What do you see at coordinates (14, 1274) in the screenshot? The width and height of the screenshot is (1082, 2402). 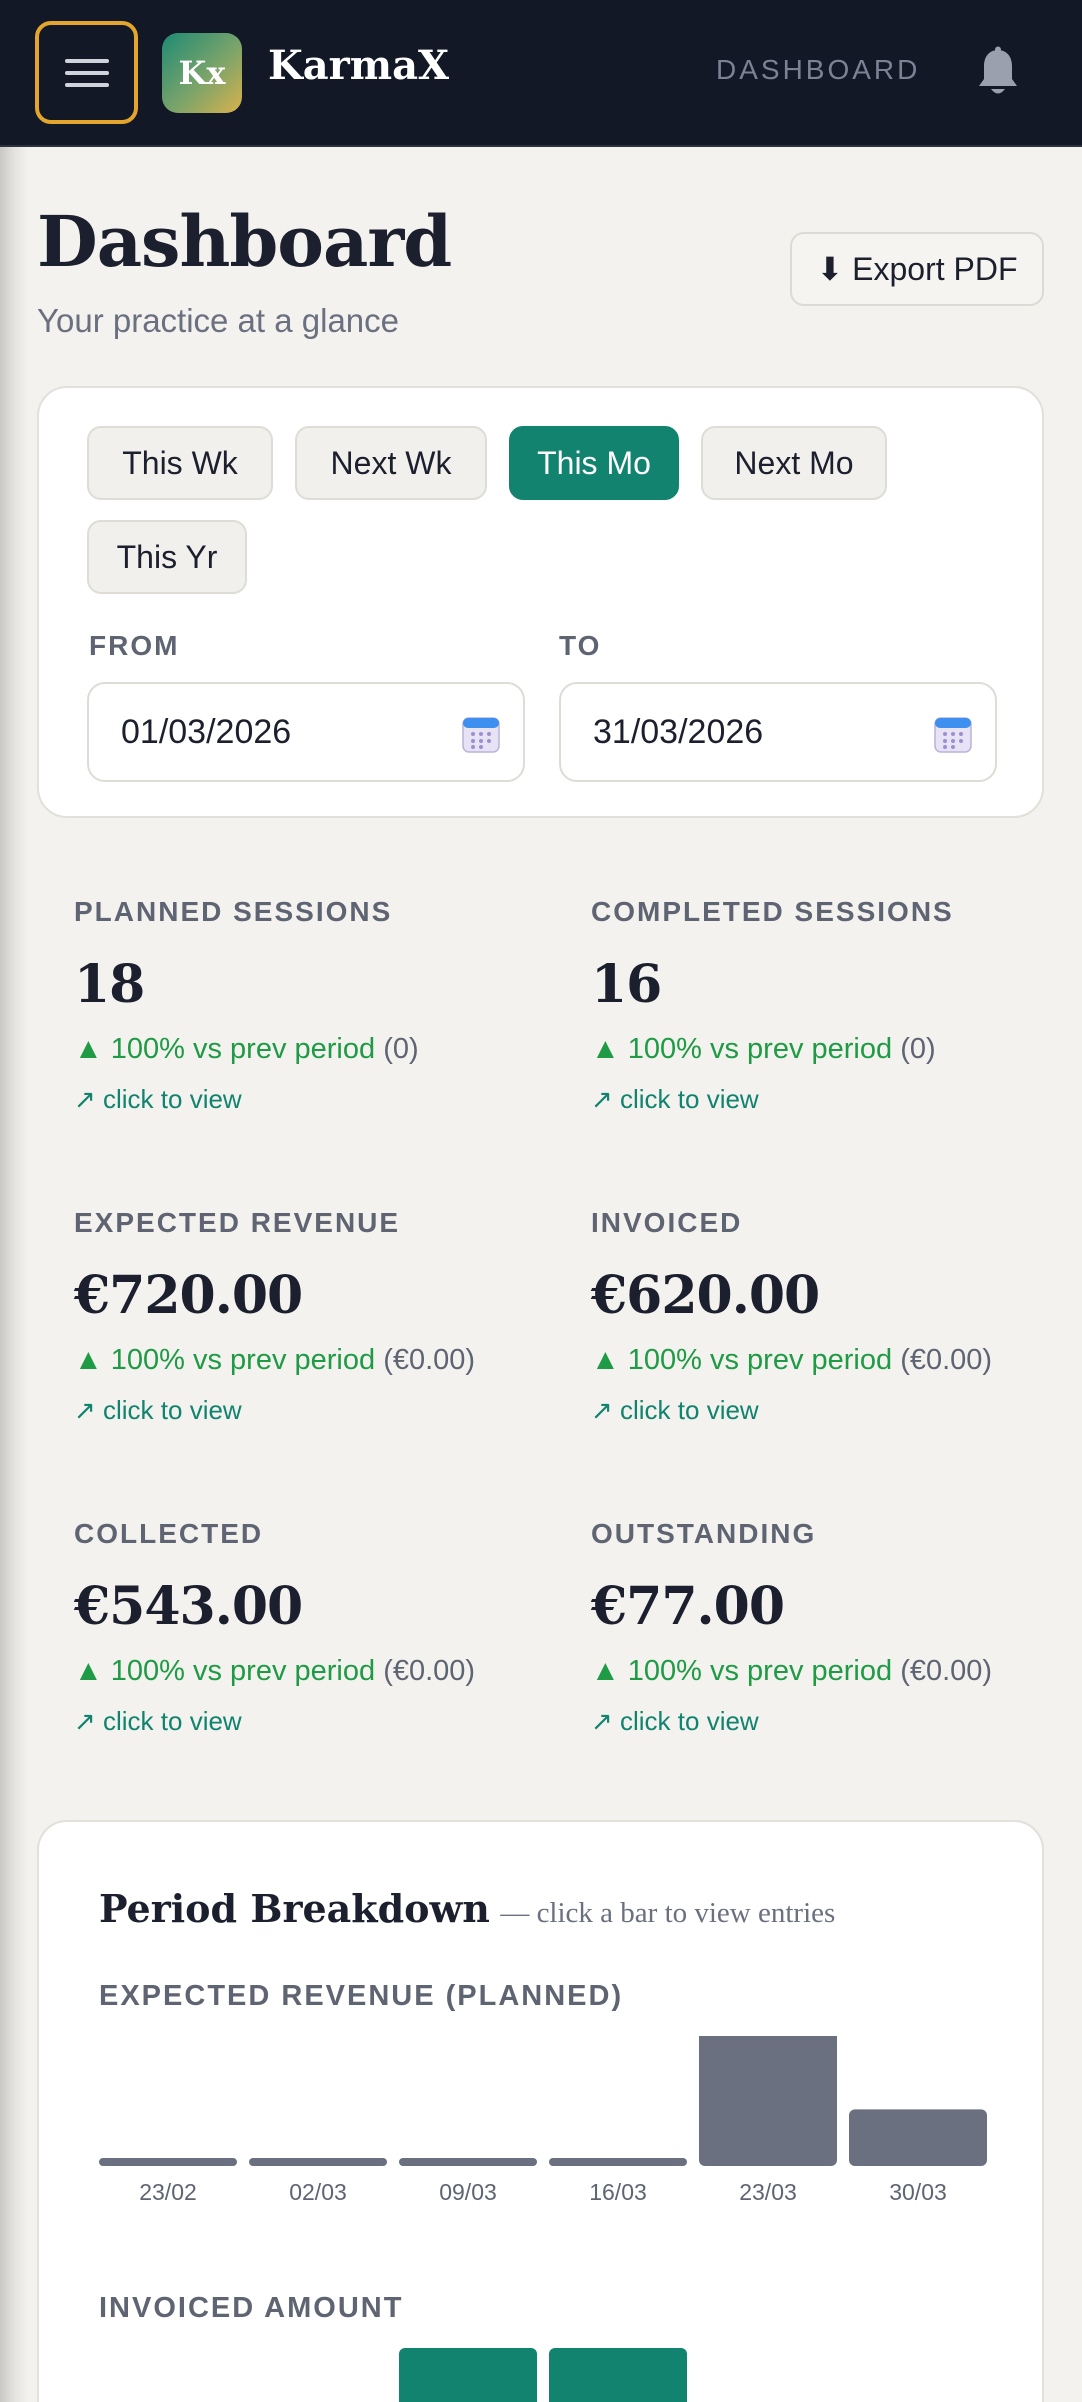 I see `edge-shadow` at bounding box center [14, 1274].